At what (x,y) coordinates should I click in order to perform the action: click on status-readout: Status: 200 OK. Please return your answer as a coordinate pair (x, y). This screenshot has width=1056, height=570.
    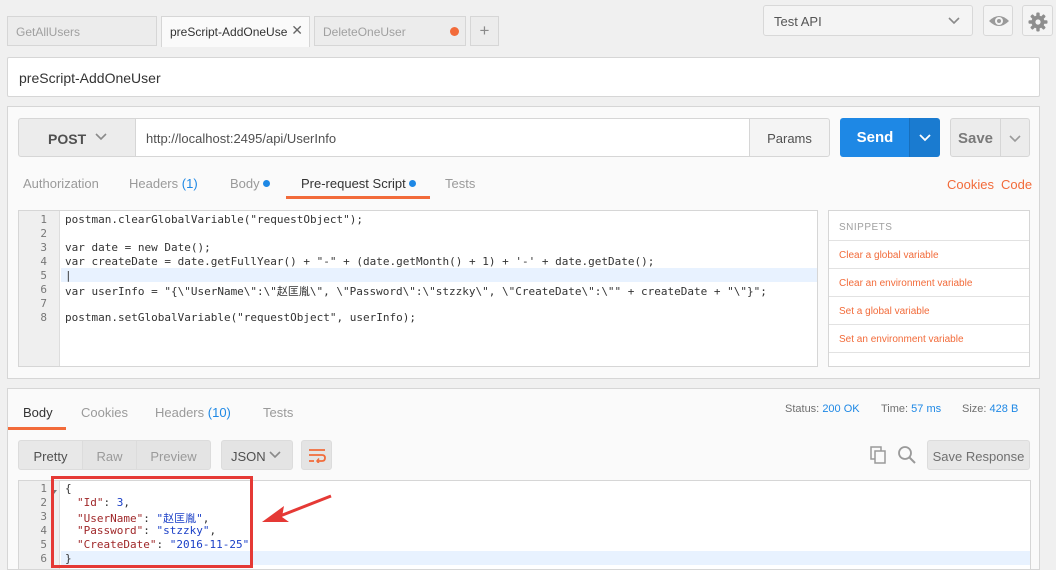
    Looking at the image, I should click on (822, 409).